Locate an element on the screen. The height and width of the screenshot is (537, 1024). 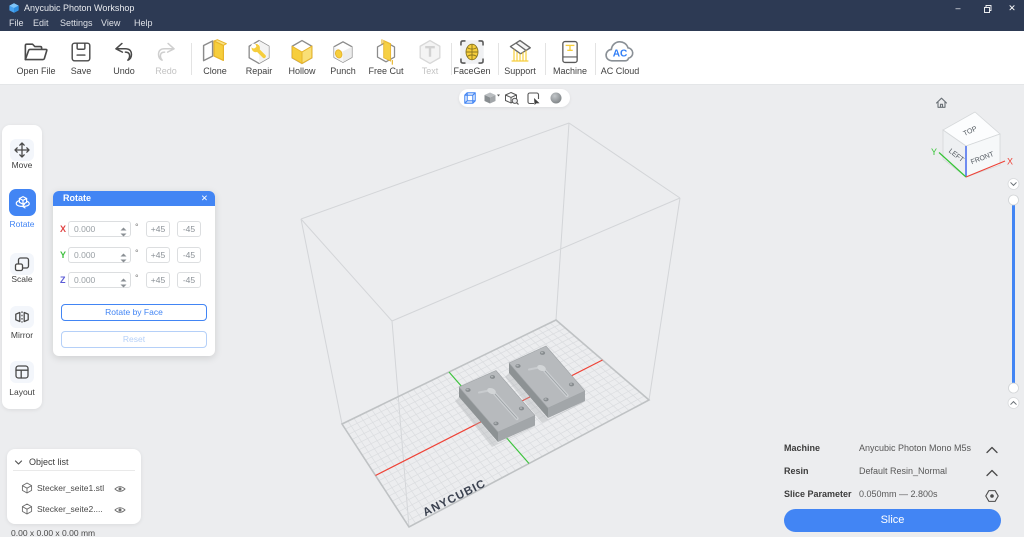
svg-text: X is located at coordinates (1010, 162).